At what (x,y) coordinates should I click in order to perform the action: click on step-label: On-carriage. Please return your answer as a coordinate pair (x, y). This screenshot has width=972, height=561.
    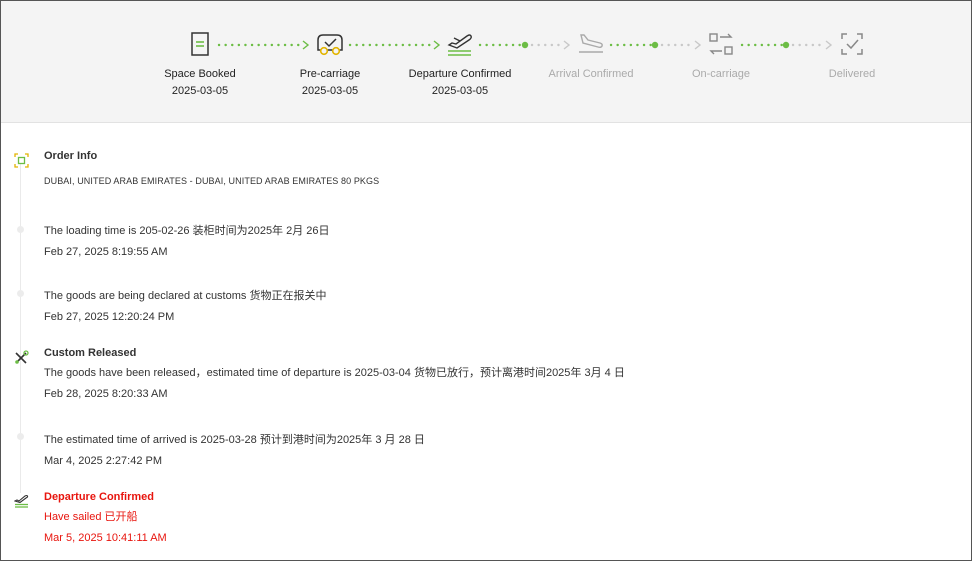
    Looking at the image, I should click on (721, 74).